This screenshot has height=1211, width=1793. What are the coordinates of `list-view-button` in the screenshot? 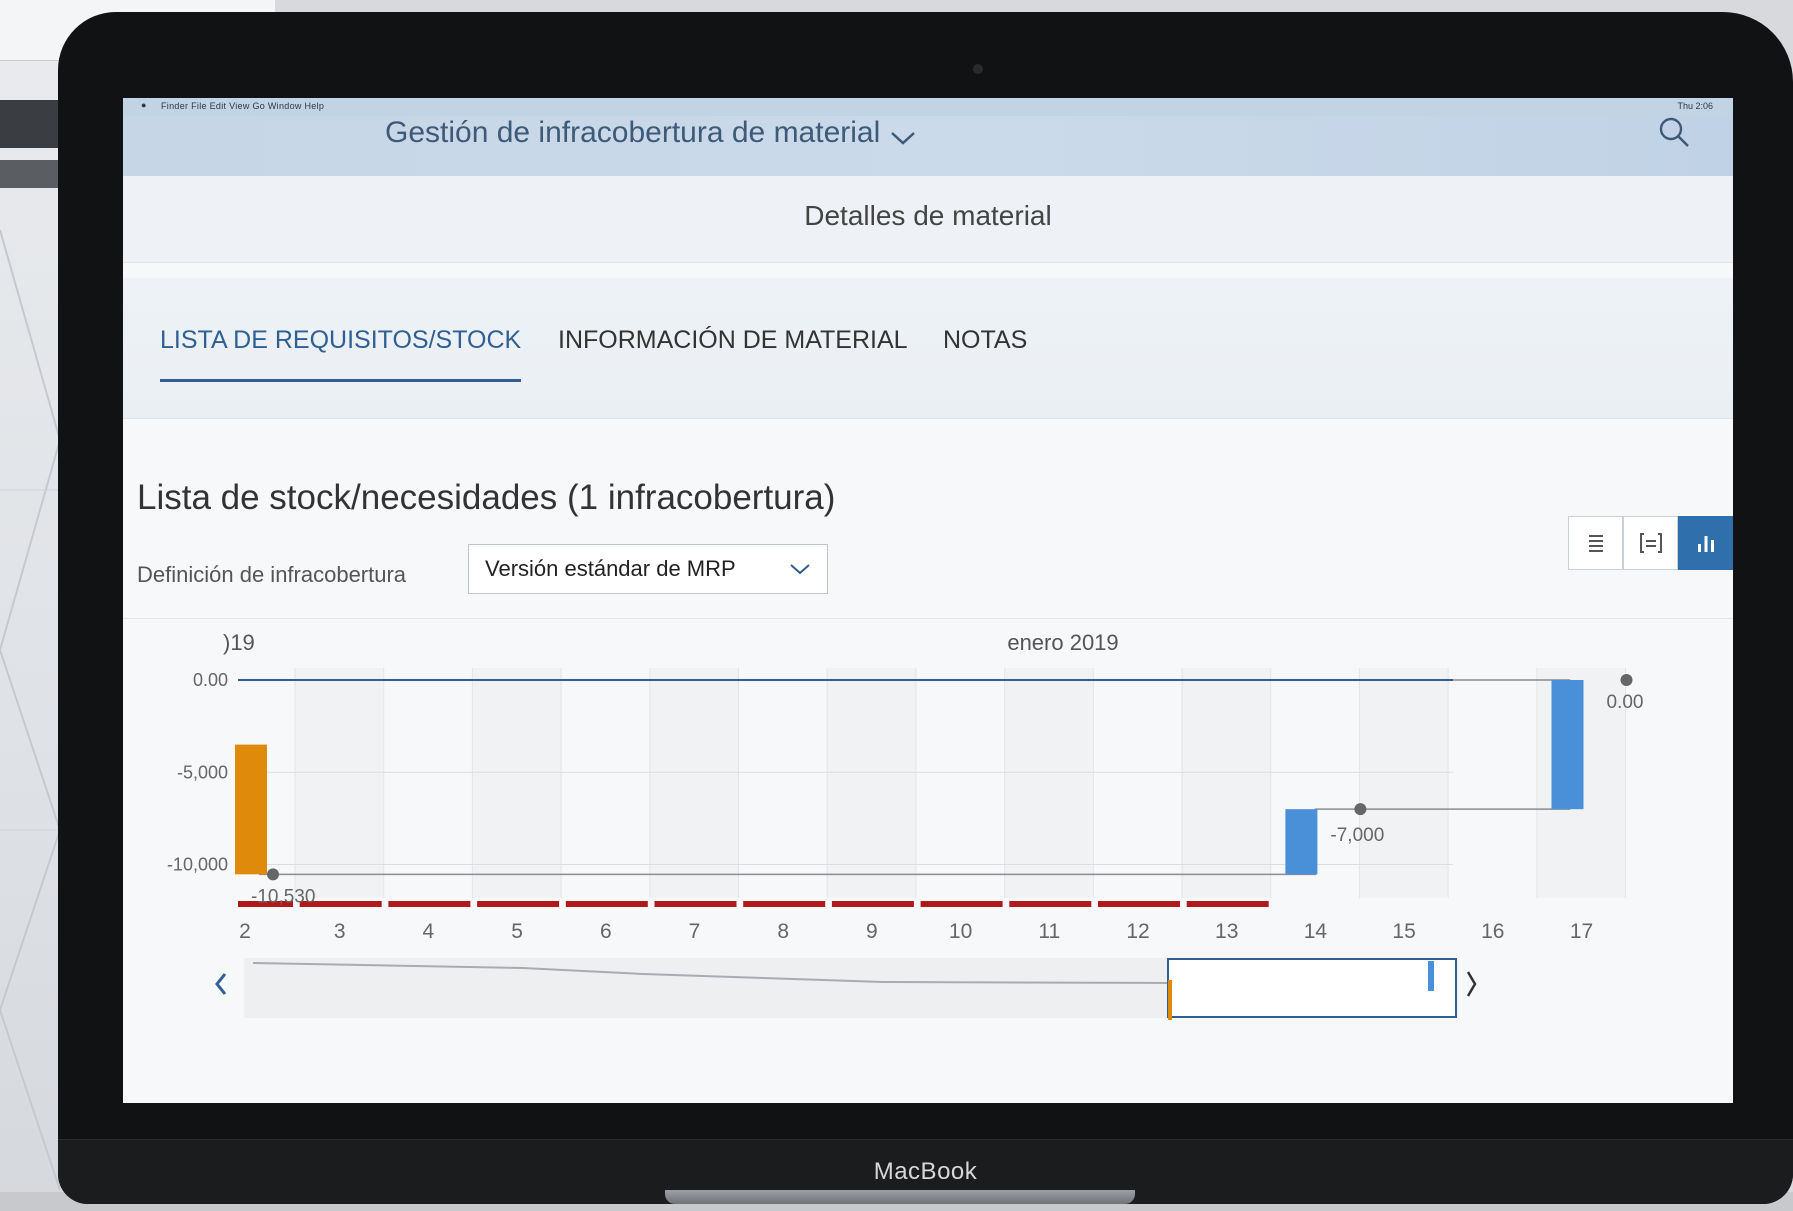 It's located at (1595, 543).